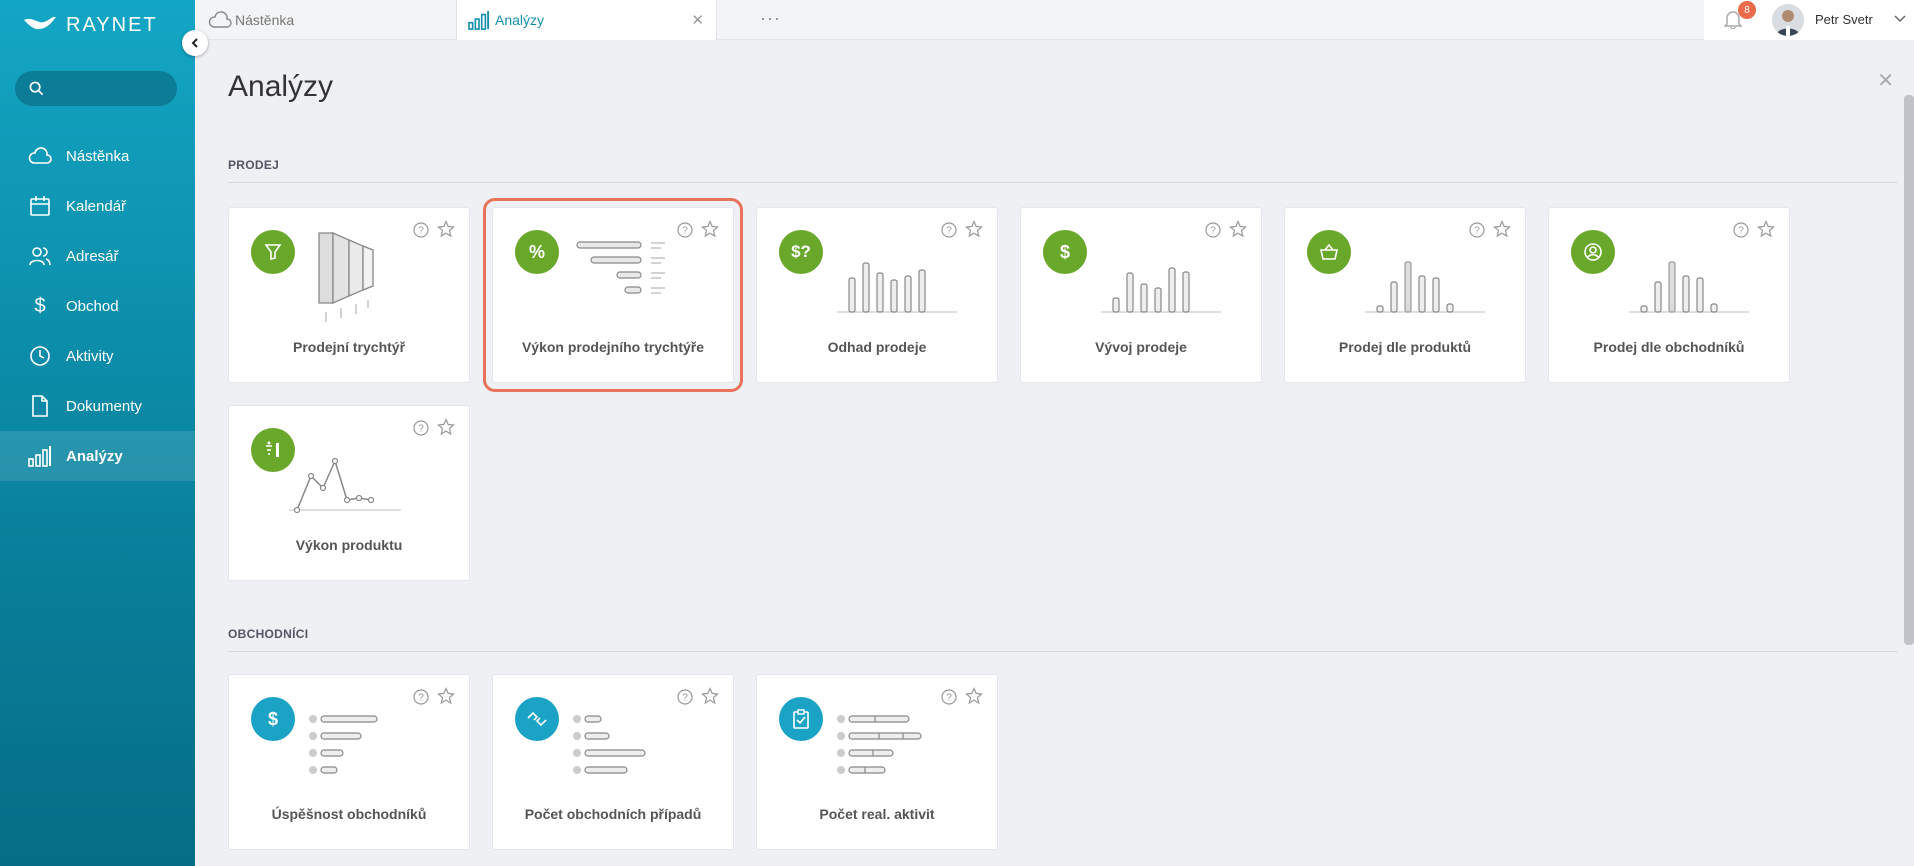 The image size is (1914, 866). I want to click on card-odhad-prodeje: $? ? Odhad prodeje, so click(877, 295).